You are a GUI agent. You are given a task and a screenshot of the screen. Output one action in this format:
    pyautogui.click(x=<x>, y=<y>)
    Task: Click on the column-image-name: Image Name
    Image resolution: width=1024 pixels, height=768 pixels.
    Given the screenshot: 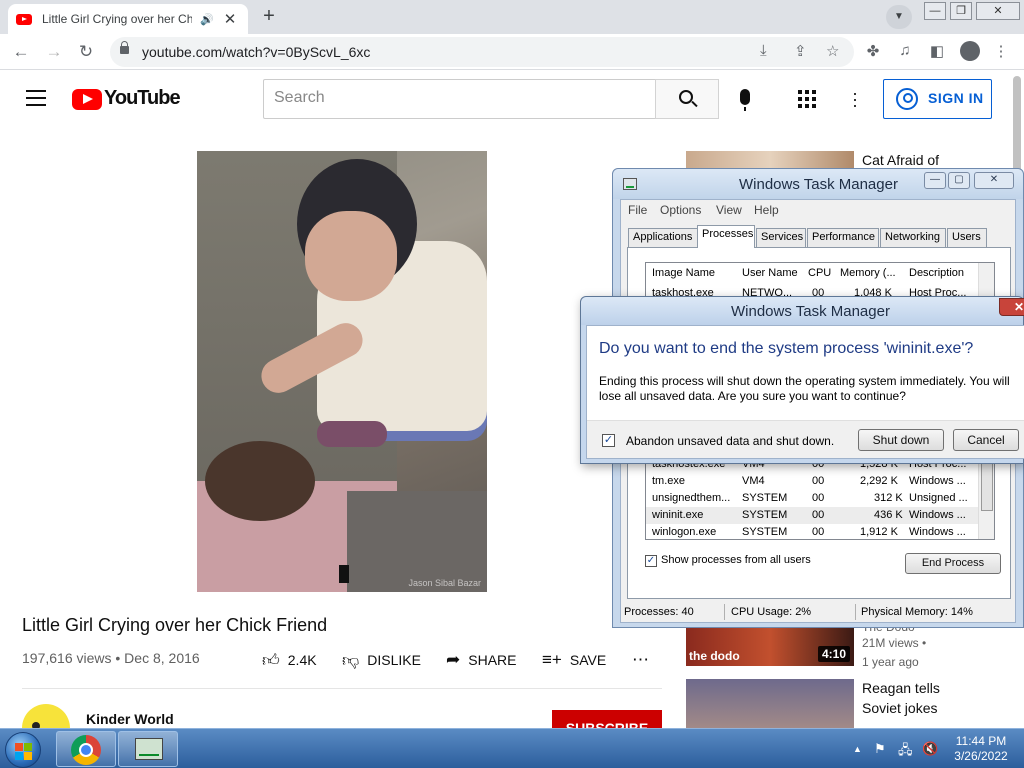 What is the action you would take?
    pyautogui.click(x=683, y=273)
    